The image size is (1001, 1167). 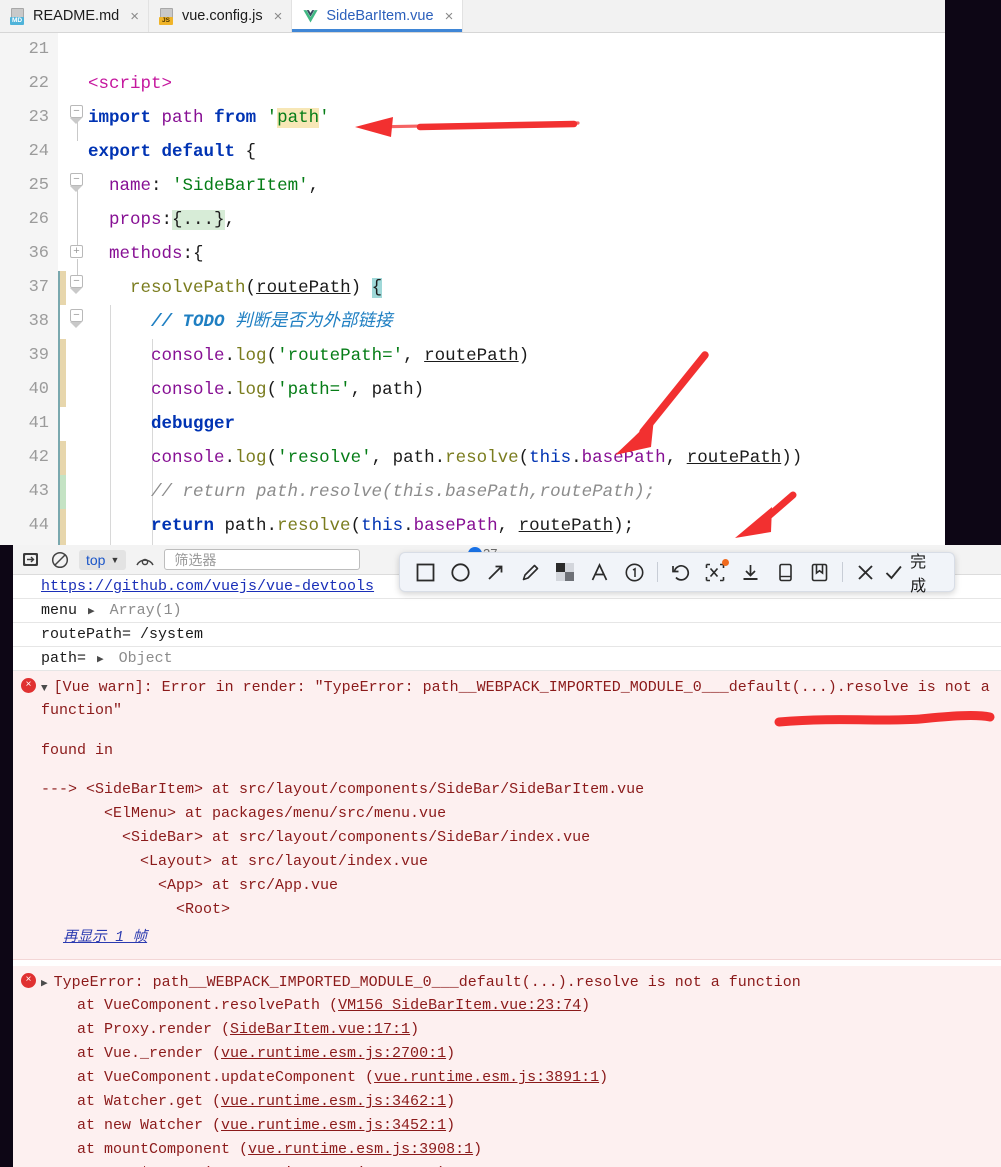 I want to click on log-key: path=, so click(x=64, y=658).